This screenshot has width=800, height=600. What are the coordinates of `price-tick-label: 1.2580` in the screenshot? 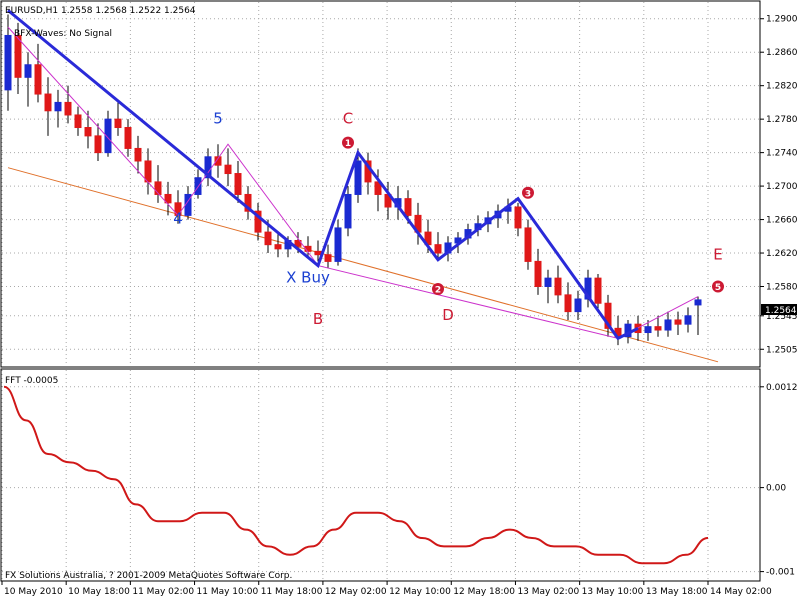 It's located at (782, 288).